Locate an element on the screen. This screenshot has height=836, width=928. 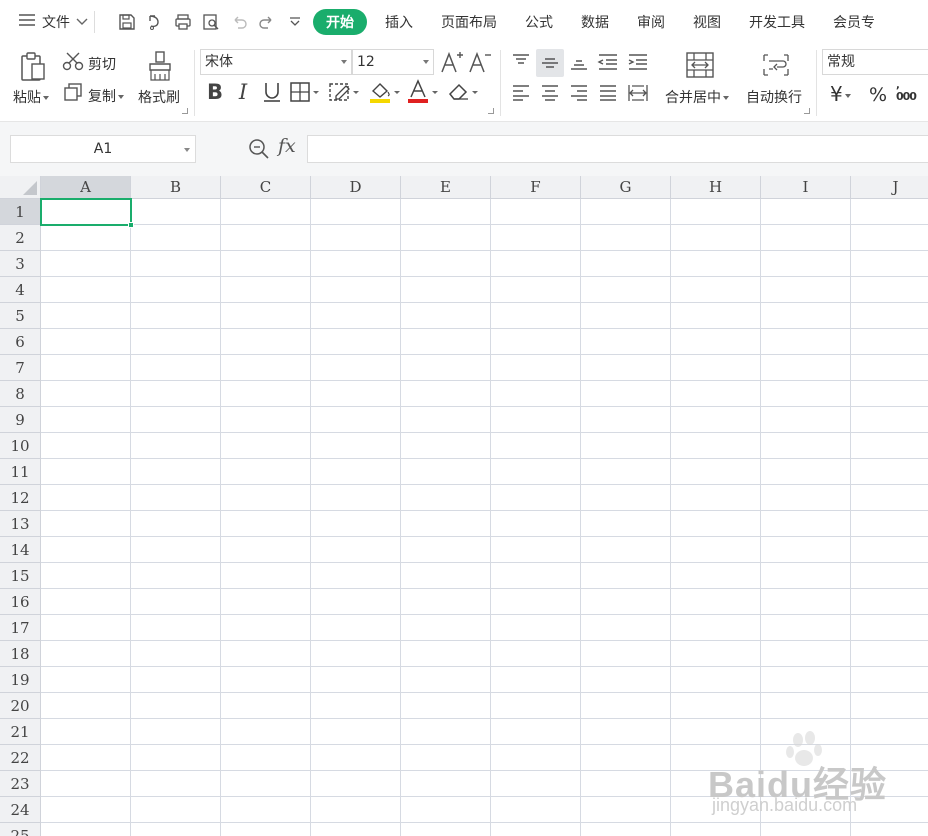
cell-style-icon is located at coordinates (345, 92).